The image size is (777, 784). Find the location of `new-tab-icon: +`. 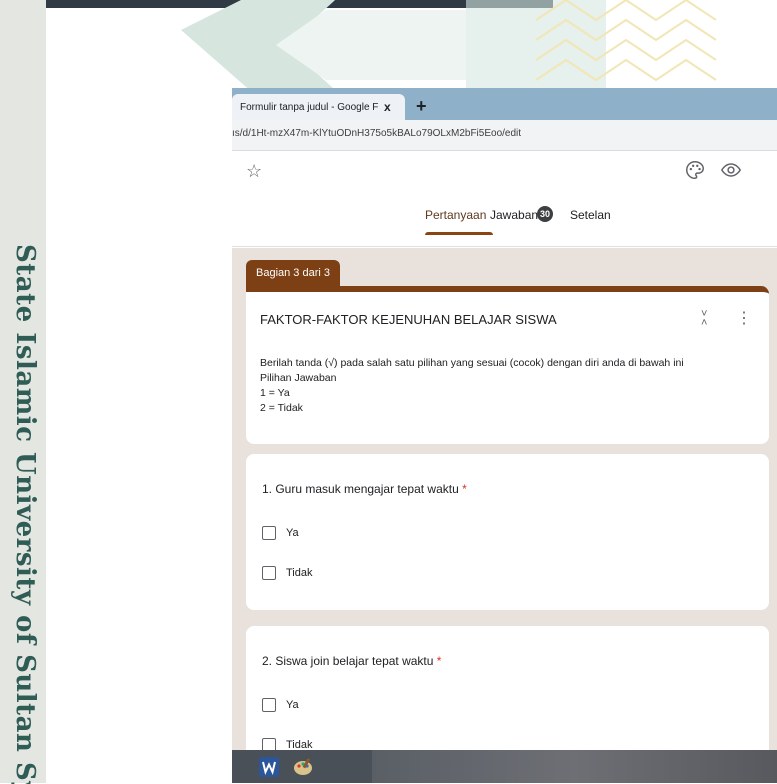

new-tab-icon: + is located at coordinates (421, 106).